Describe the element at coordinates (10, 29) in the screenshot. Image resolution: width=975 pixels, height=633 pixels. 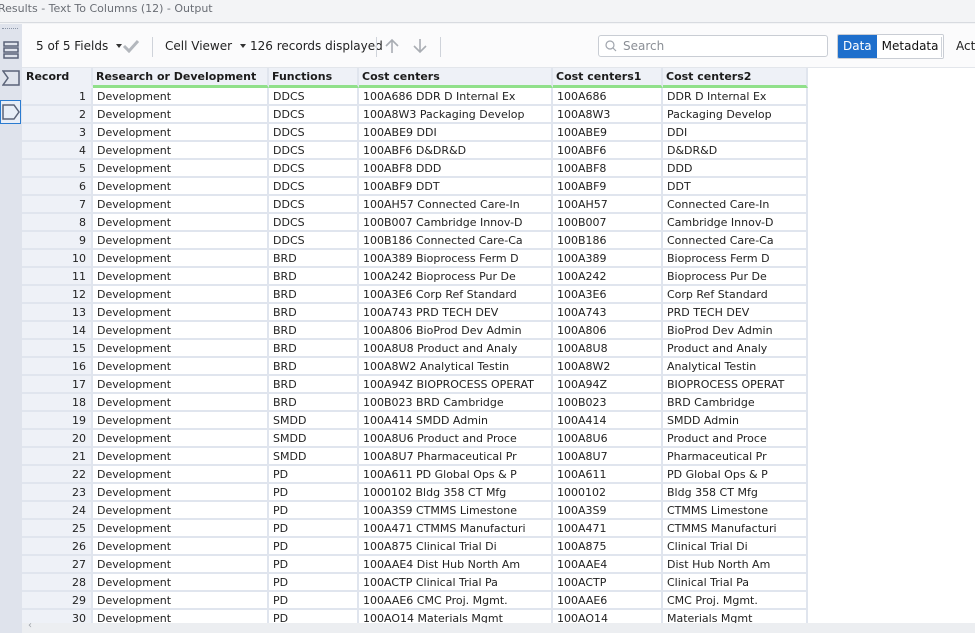
I see `rail-grip-handle` at that location.